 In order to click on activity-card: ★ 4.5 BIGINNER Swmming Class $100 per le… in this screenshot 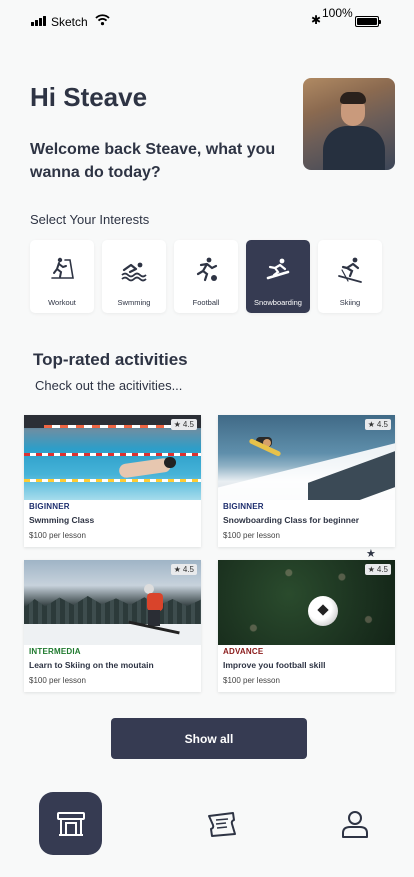, I will do `click(112, 481)`.